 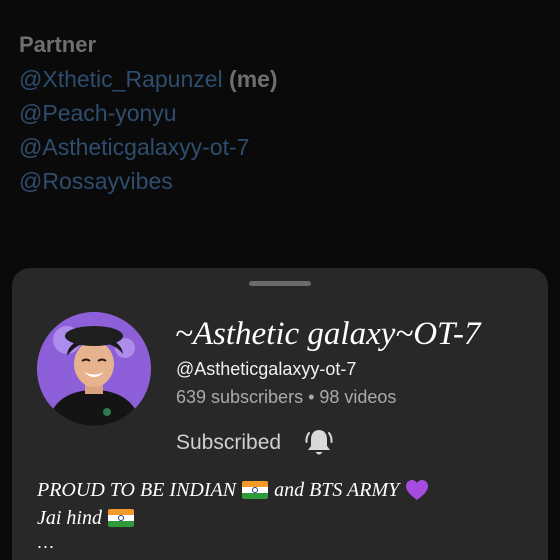 I want to click on subscribe-row: Subscribed, so click(x=255, y=443).